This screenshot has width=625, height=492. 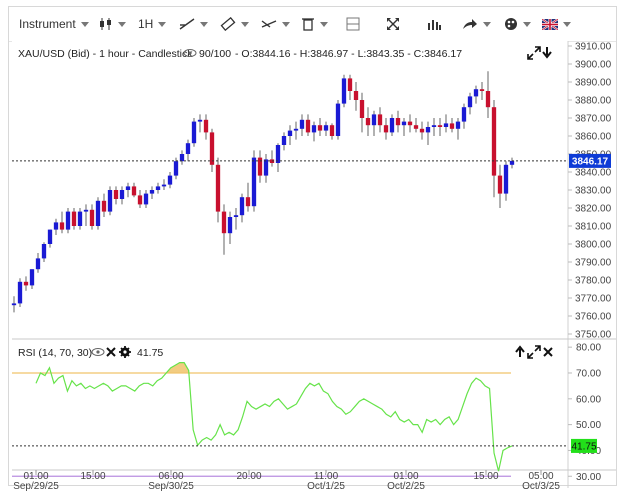 What do you see at coordinates (590, 160) in the screenshot?
I see `current-price-label: 3846.17` at bounding box center [590, 160].